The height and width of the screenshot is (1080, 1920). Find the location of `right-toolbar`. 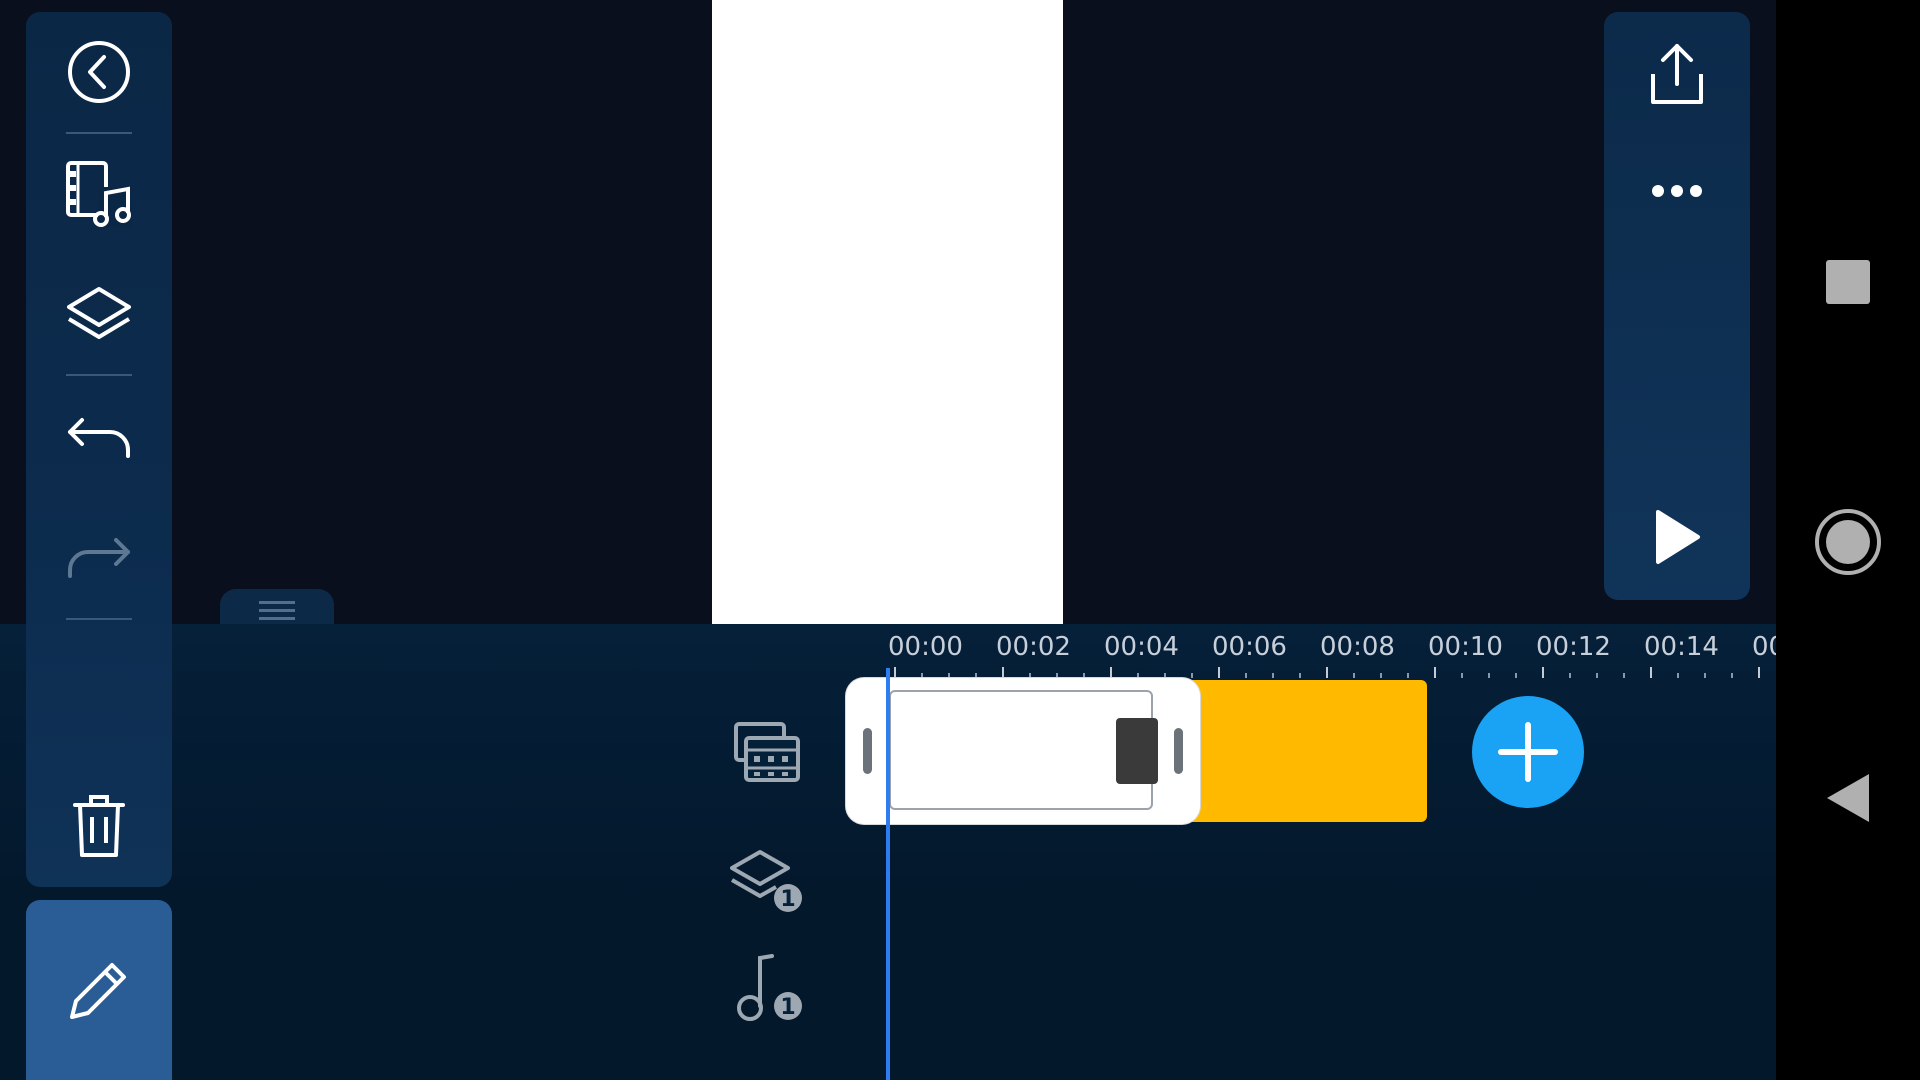

right-toolbar is located at coordinates (1677, 306).